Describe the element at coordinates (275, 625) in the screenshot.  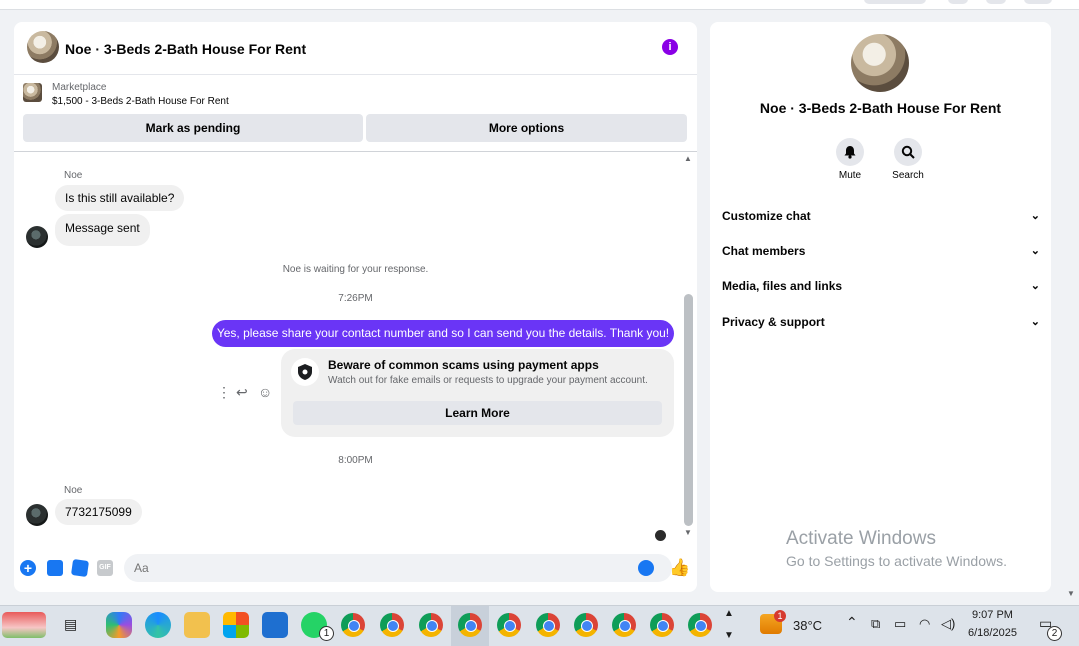
I see `mail-icon` at that location.